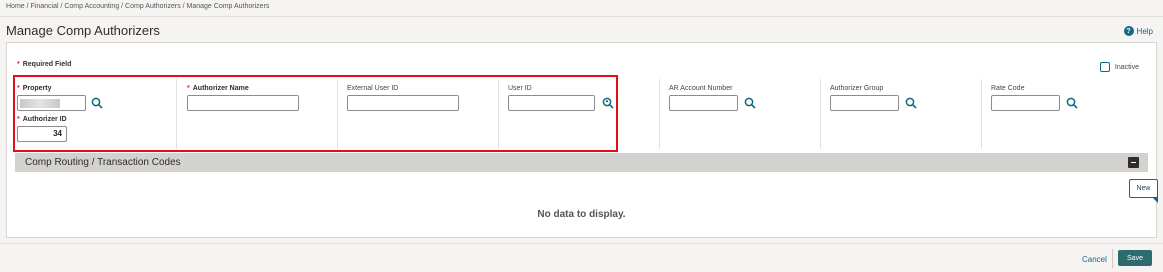 The height and width of the screenshot is (272, 1163). Describe the element at coordinates (1143, 191) in the screenshot. I see `new-button: New` at that location.